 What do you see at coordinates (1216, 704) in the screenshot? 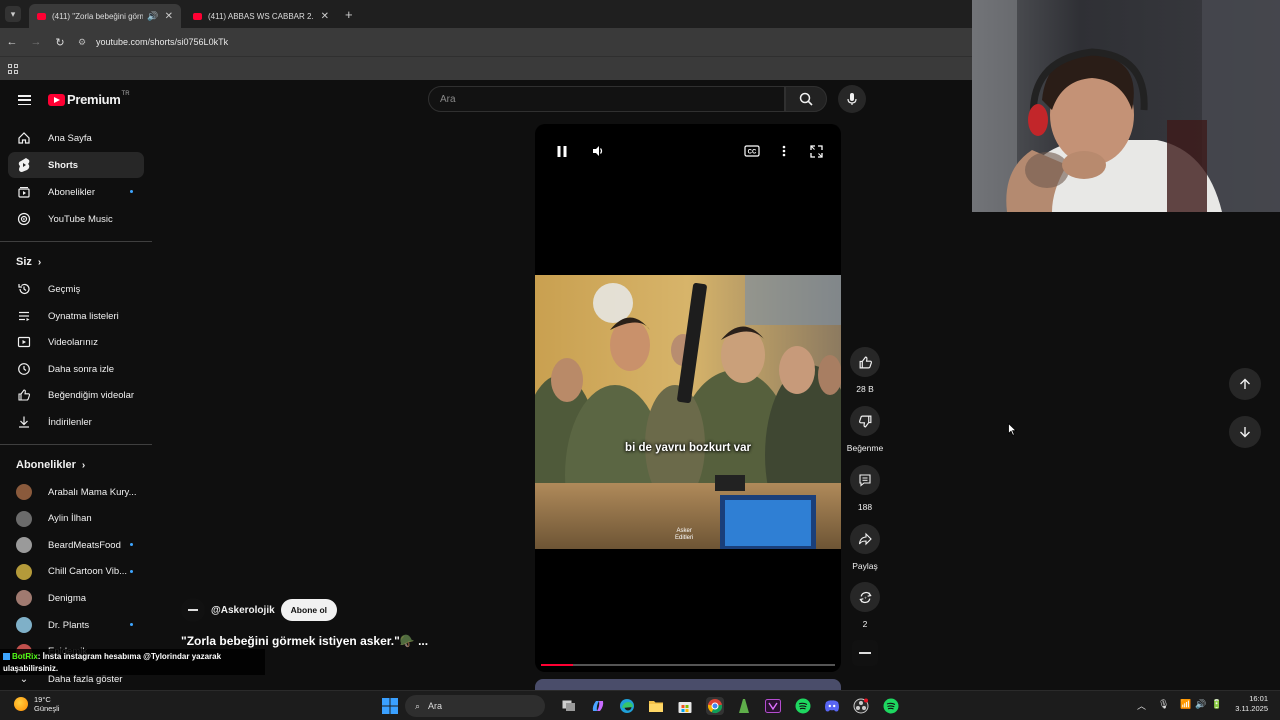
I see `battery-icon: 🔋` at bounding box center [1216, 704].